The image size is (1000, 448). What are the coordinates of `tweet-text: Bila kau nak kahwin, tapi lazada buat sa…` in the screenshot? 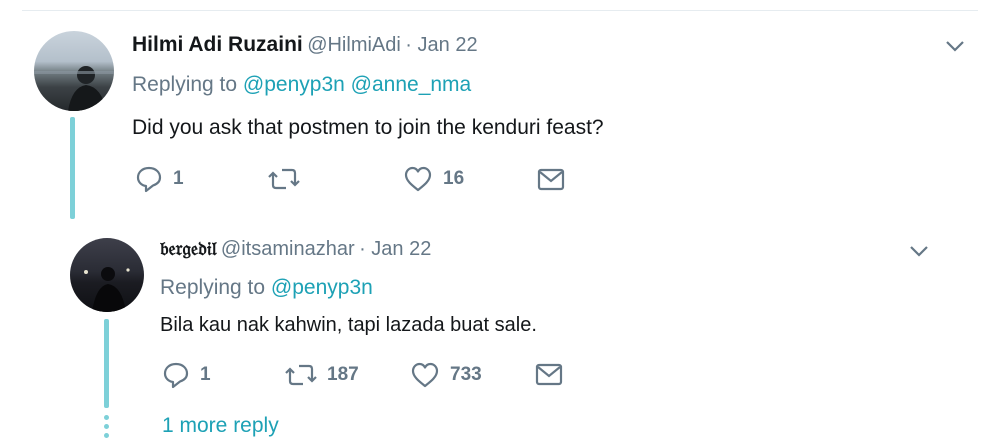 It's located at (348, 325).